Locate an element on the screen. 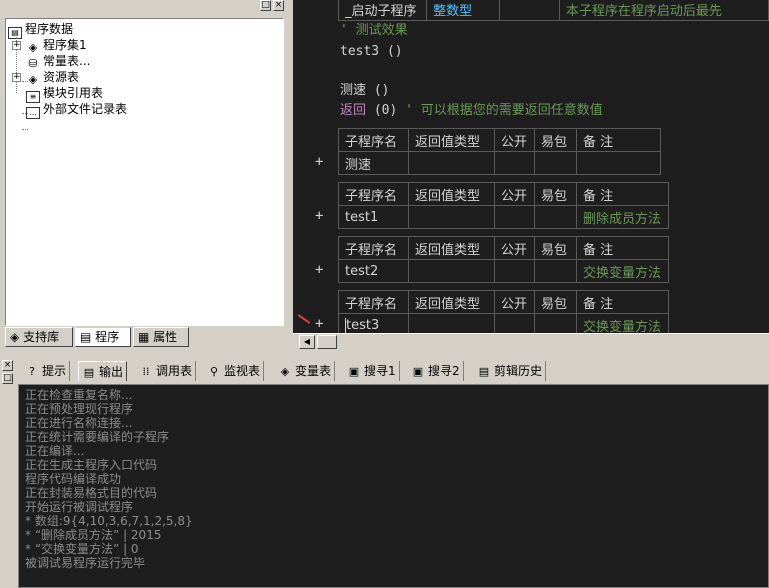  tree-root: ▤ 程序数据 is located at coordinates (40, 30).